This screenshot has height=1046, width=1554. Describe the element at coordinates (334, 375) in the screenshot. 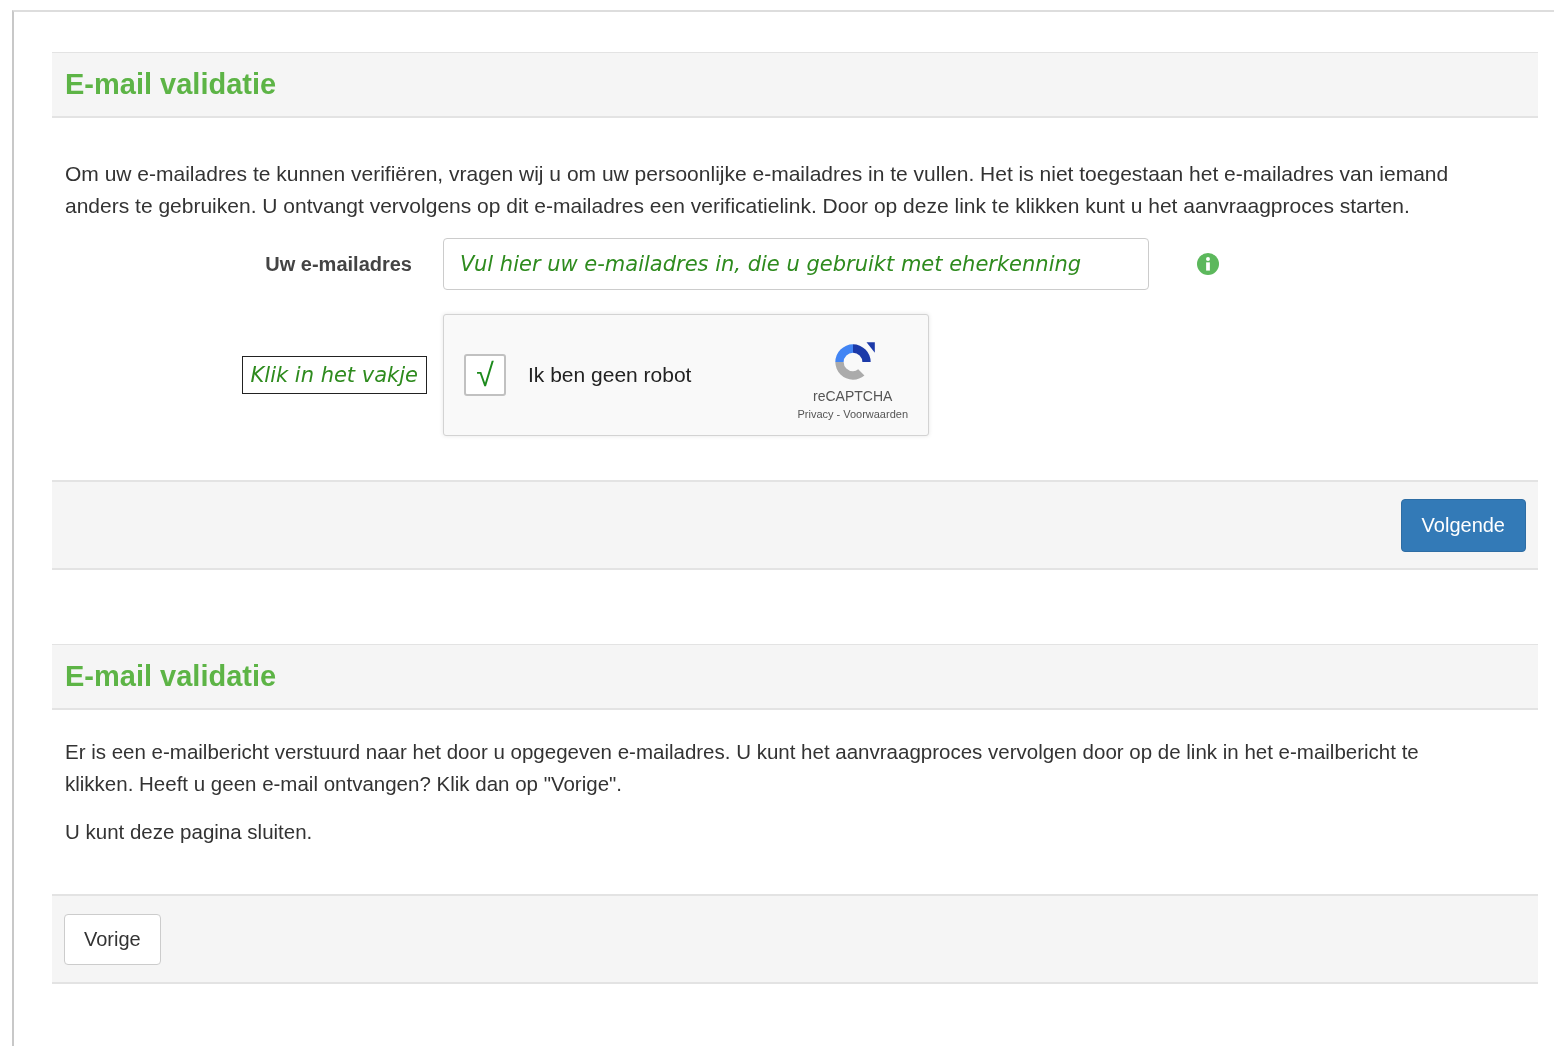

I see `annotation-label: Klik in het vakje` at that location.